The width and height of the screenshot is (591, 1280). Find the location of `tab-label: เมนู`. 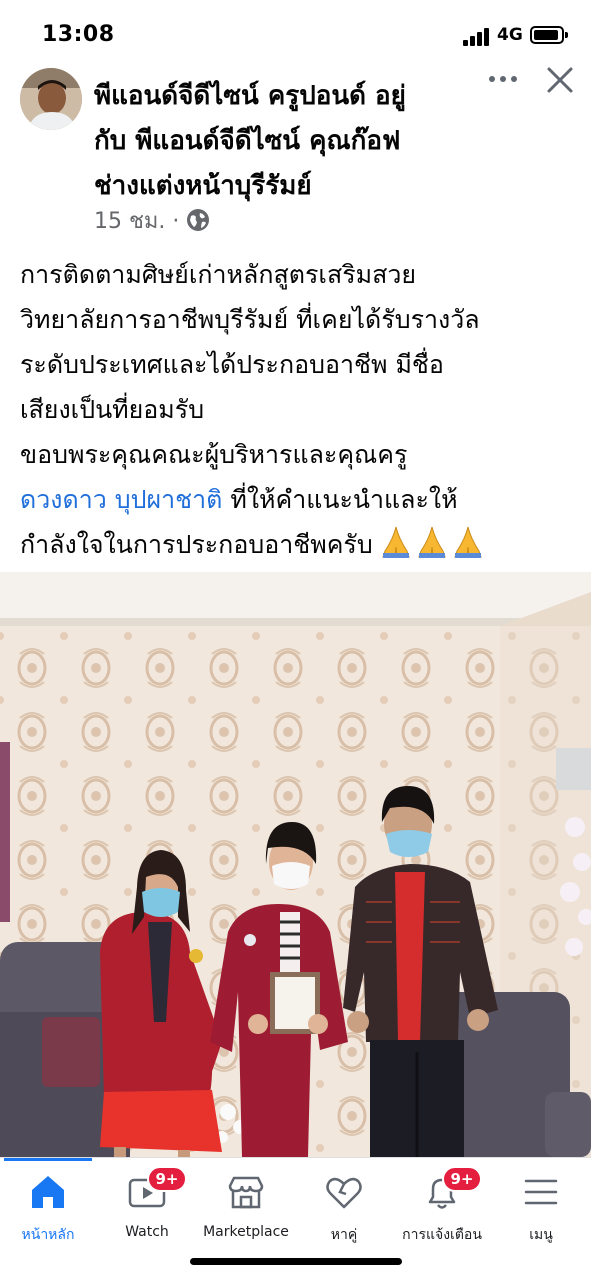

tab-label: เมนู is located at coordinates (541, 1235).